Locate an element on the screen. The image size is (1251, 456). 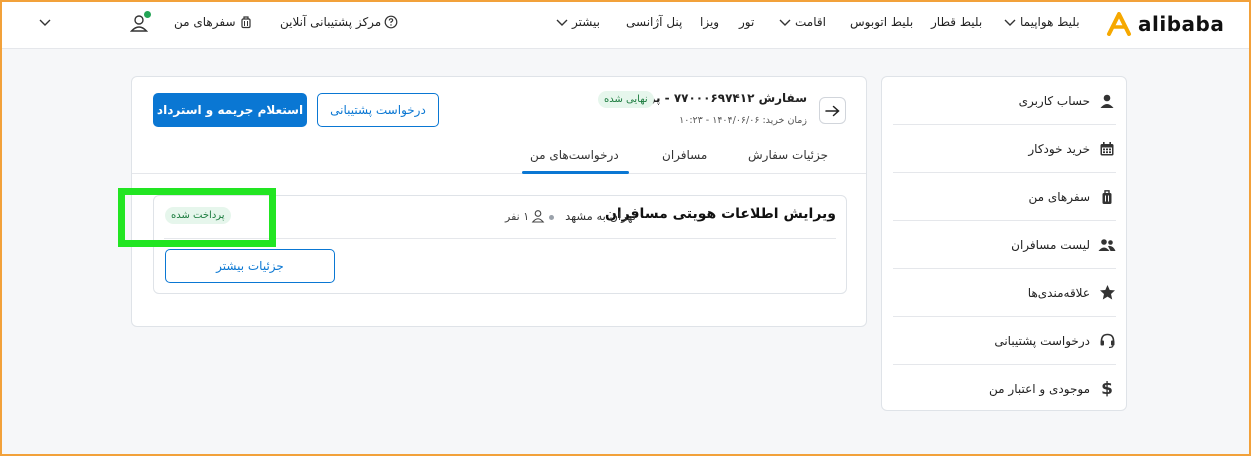
alibaba-logo-icon is located at coordinates (1119, 24).